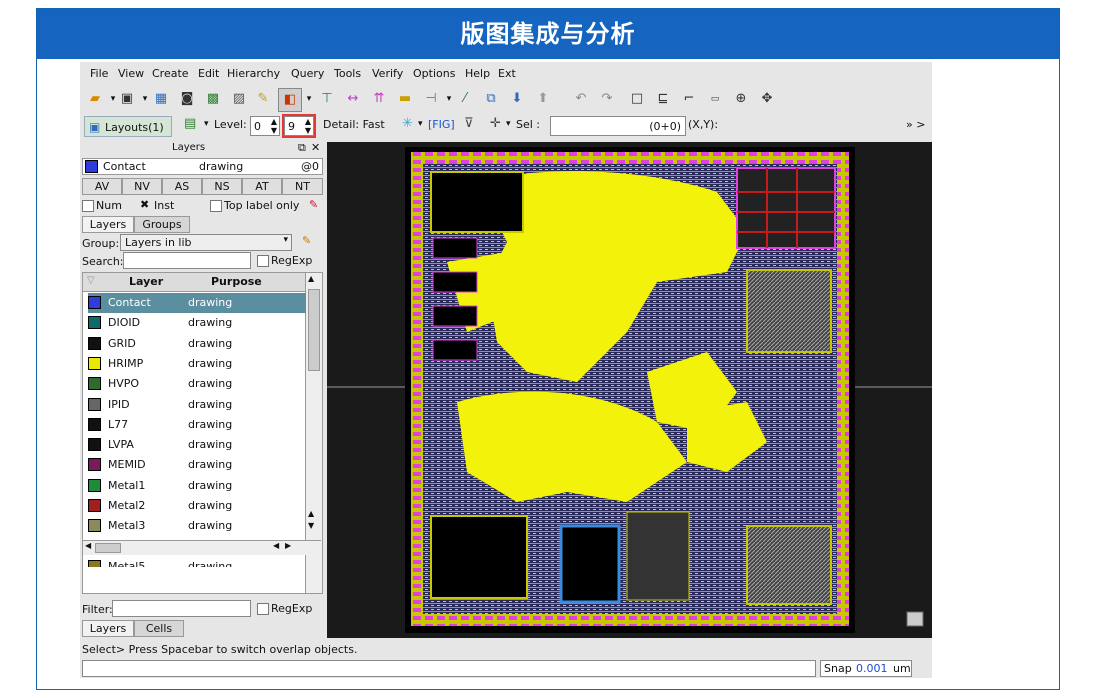 The height and width of the screenshot is (698, 1093). Describe the element at coordinates (405, 99) in the screenshot. I see `rectangle-tool-icon: ▬` at that location.